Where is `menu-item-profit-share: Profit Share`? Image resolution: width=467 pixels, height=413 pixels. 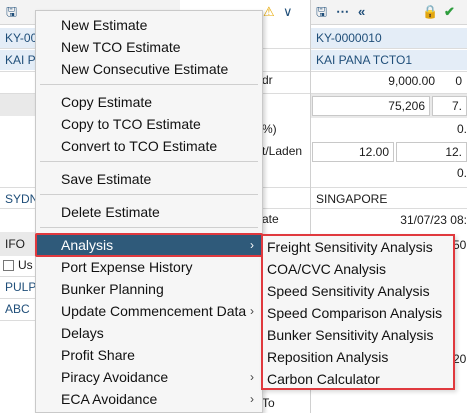 menu-item-profit-share: Profit Share is located at coordinates (149, 355).